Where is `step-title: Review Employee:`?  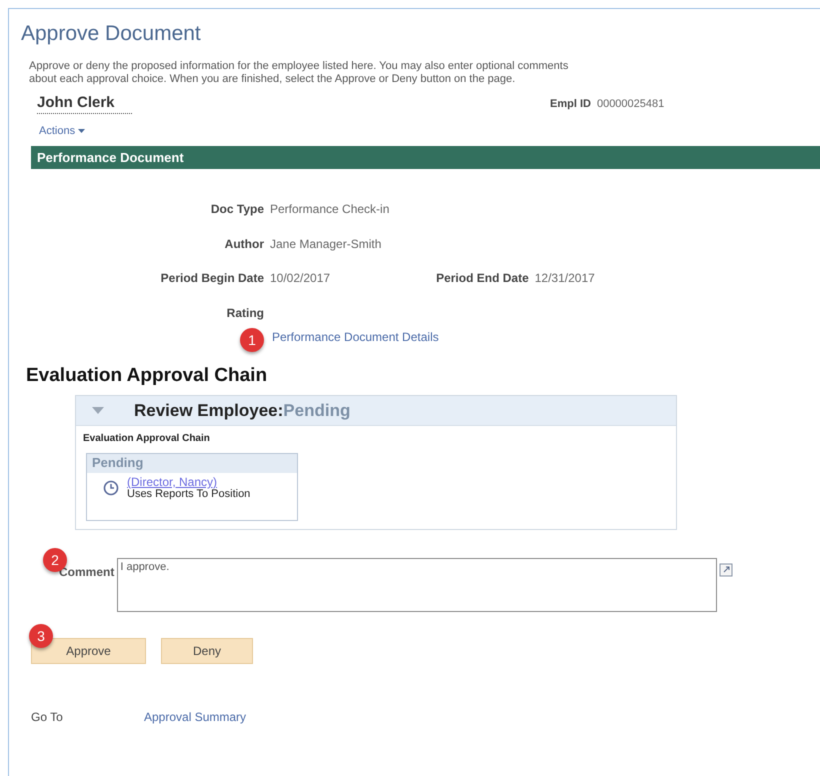
step-title: Review Employee: is located at coordinates (209, 410).